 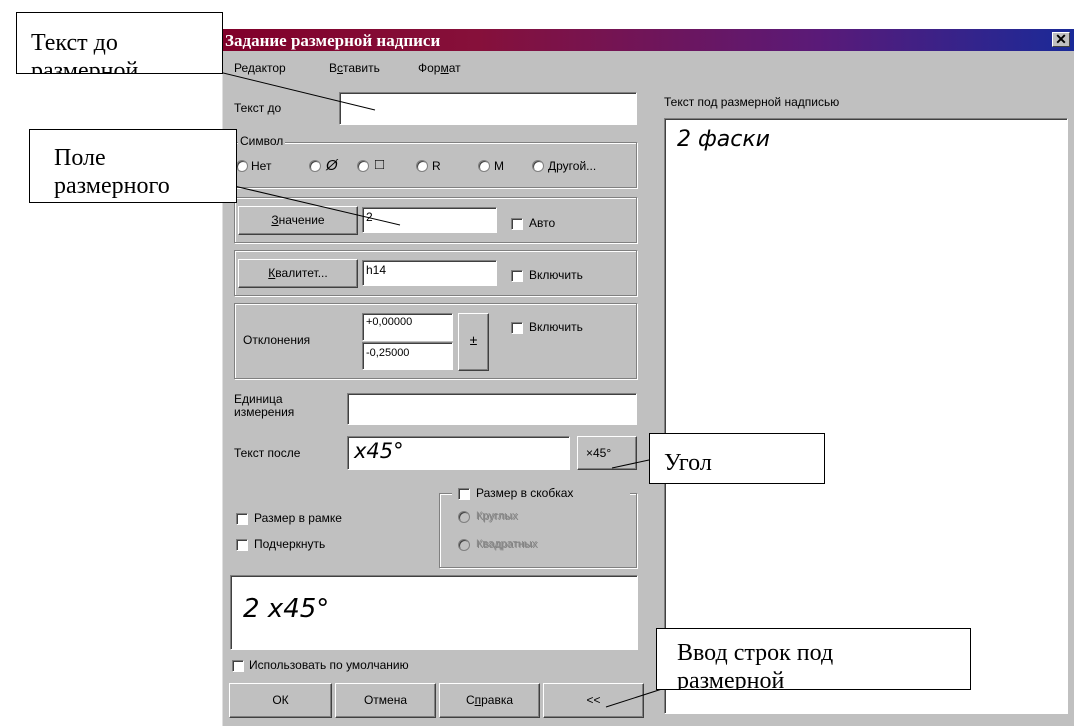 I want to click on close-icon: ✕, so click(x=1061, y=39).